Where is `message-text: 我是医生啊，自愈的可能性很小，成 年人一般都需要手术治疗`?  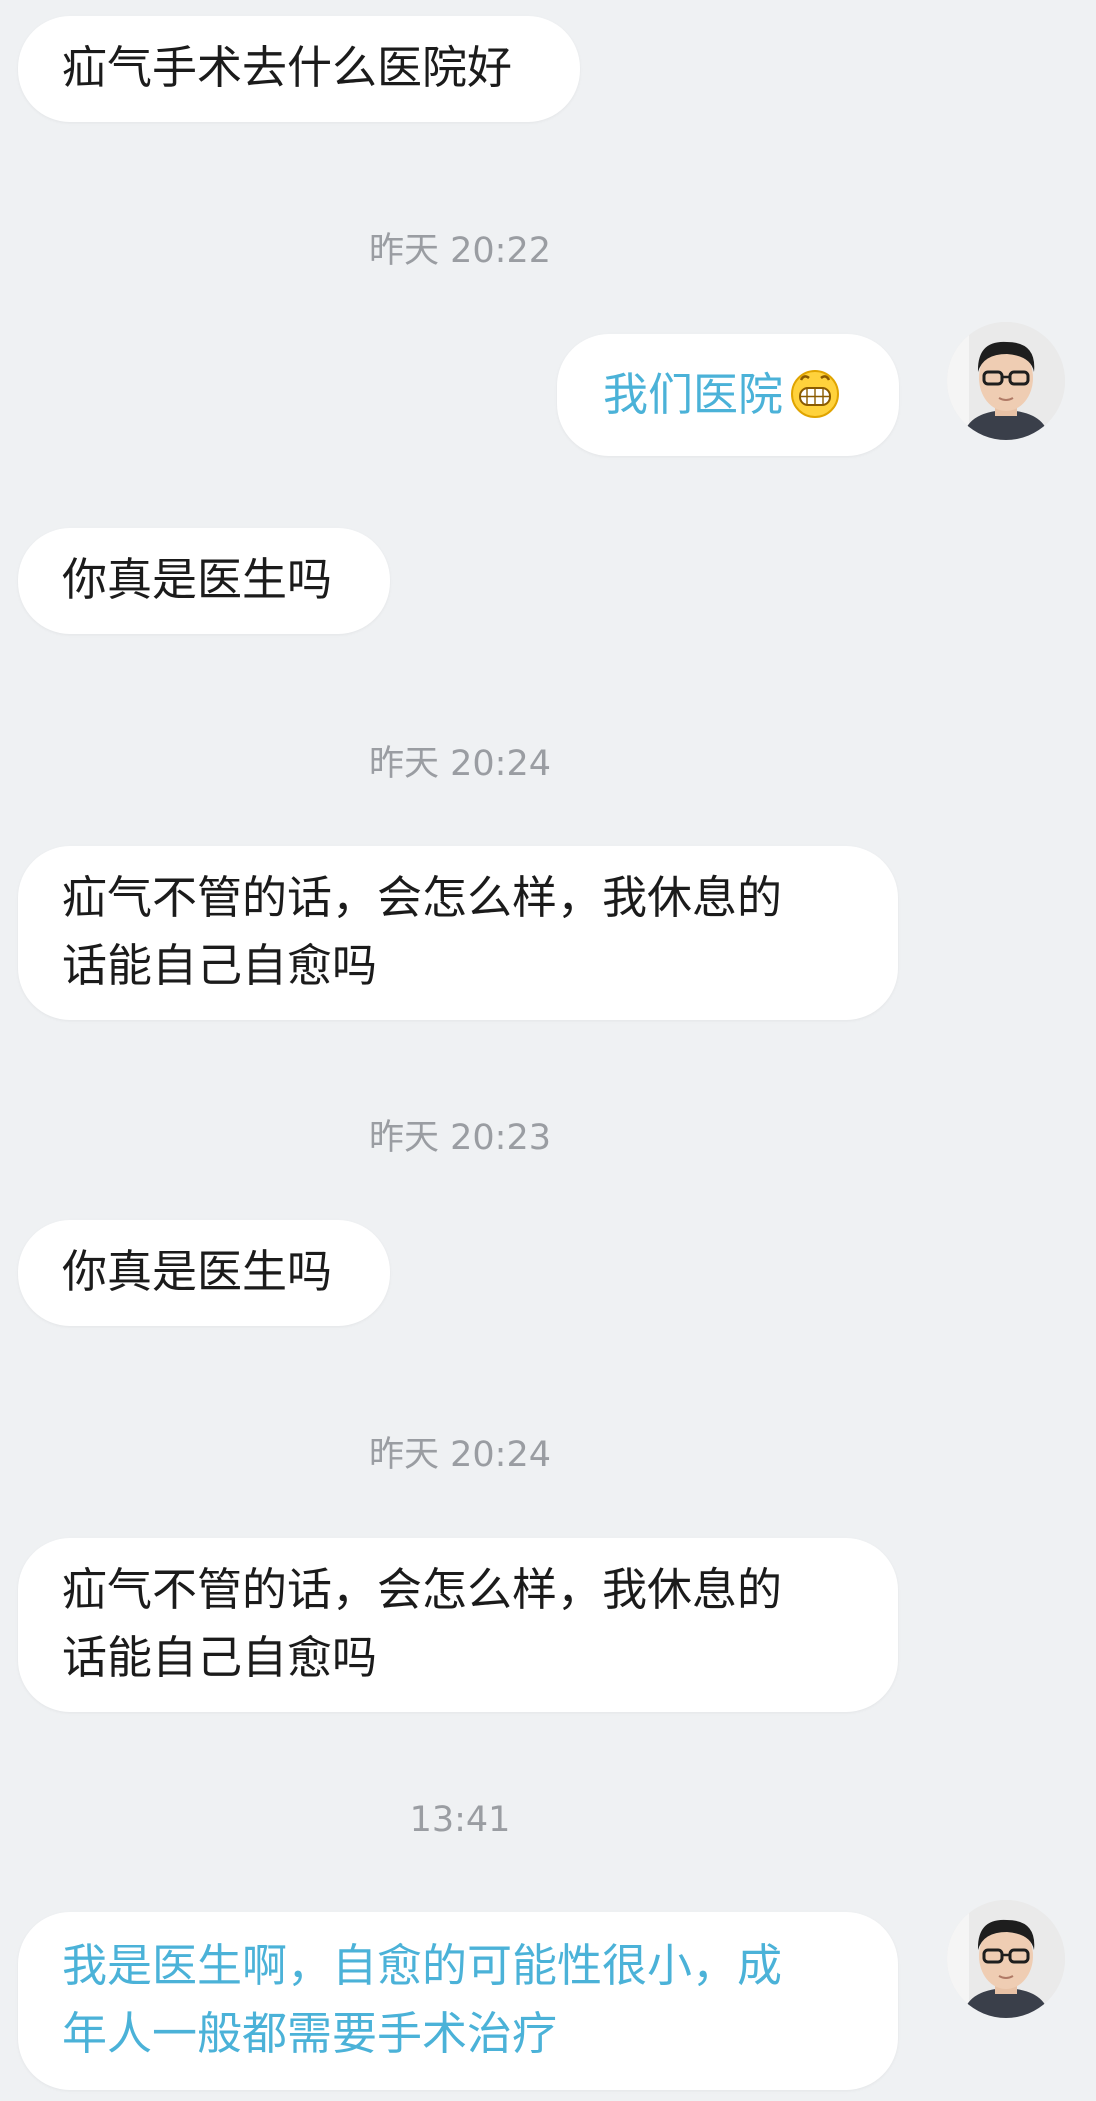 message-text: 我是医生啊，自愈的可能性很小，成 年人一般都需要手术治疗 is located at coordinates (422, 1999).